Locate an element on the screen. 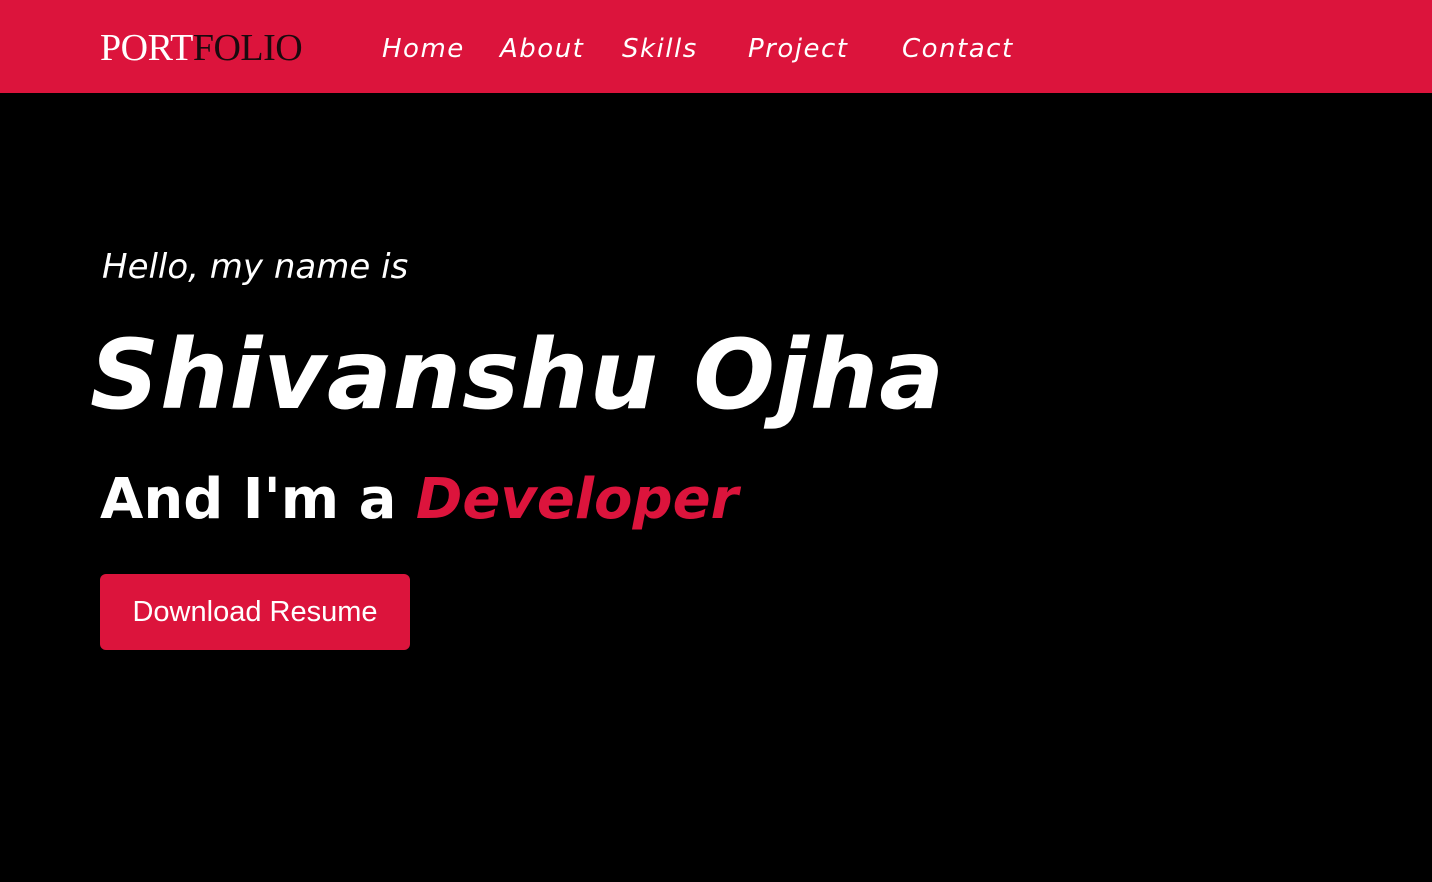 The width and height of the screenshot is (1432, 882). nav-item-contact: Contact is located at coordinates (961, 49).